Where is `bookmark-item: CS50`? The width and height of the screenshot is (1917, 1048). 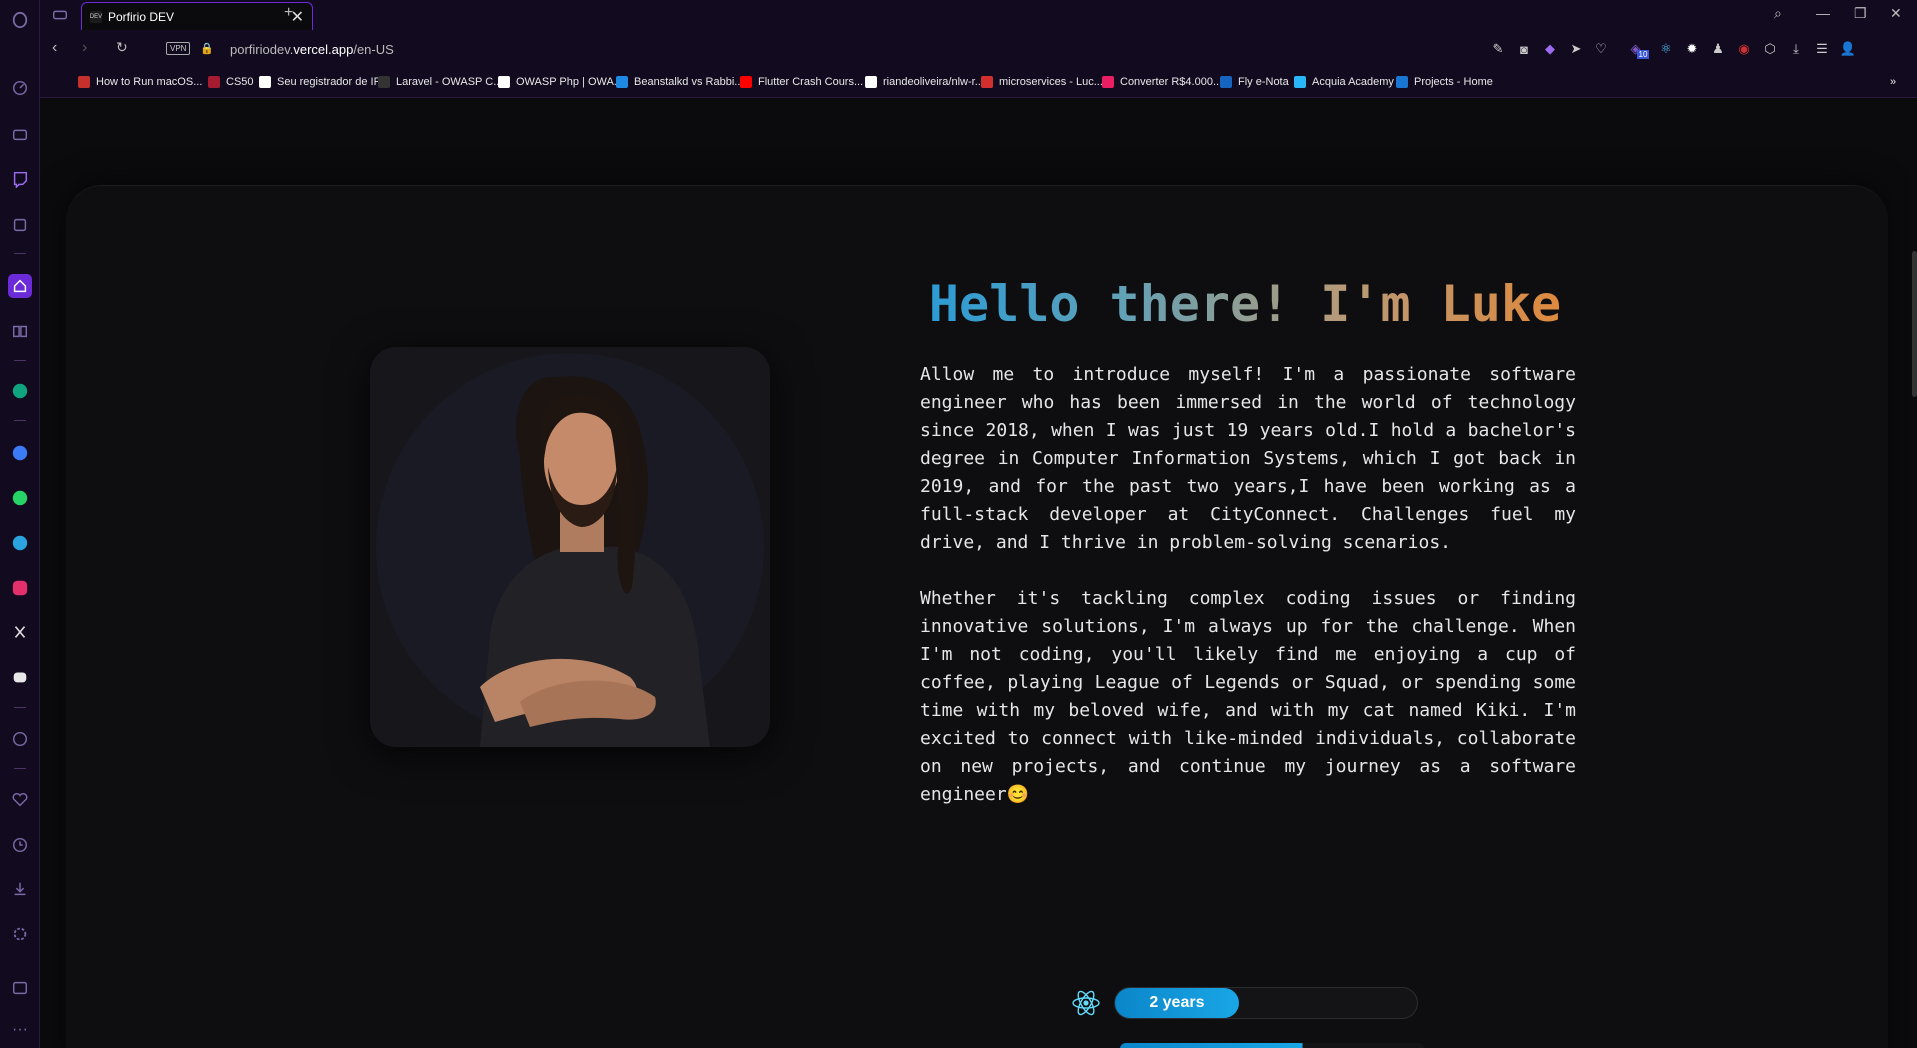
bookmark-item: CS50 is located at coordinates (231, 82).